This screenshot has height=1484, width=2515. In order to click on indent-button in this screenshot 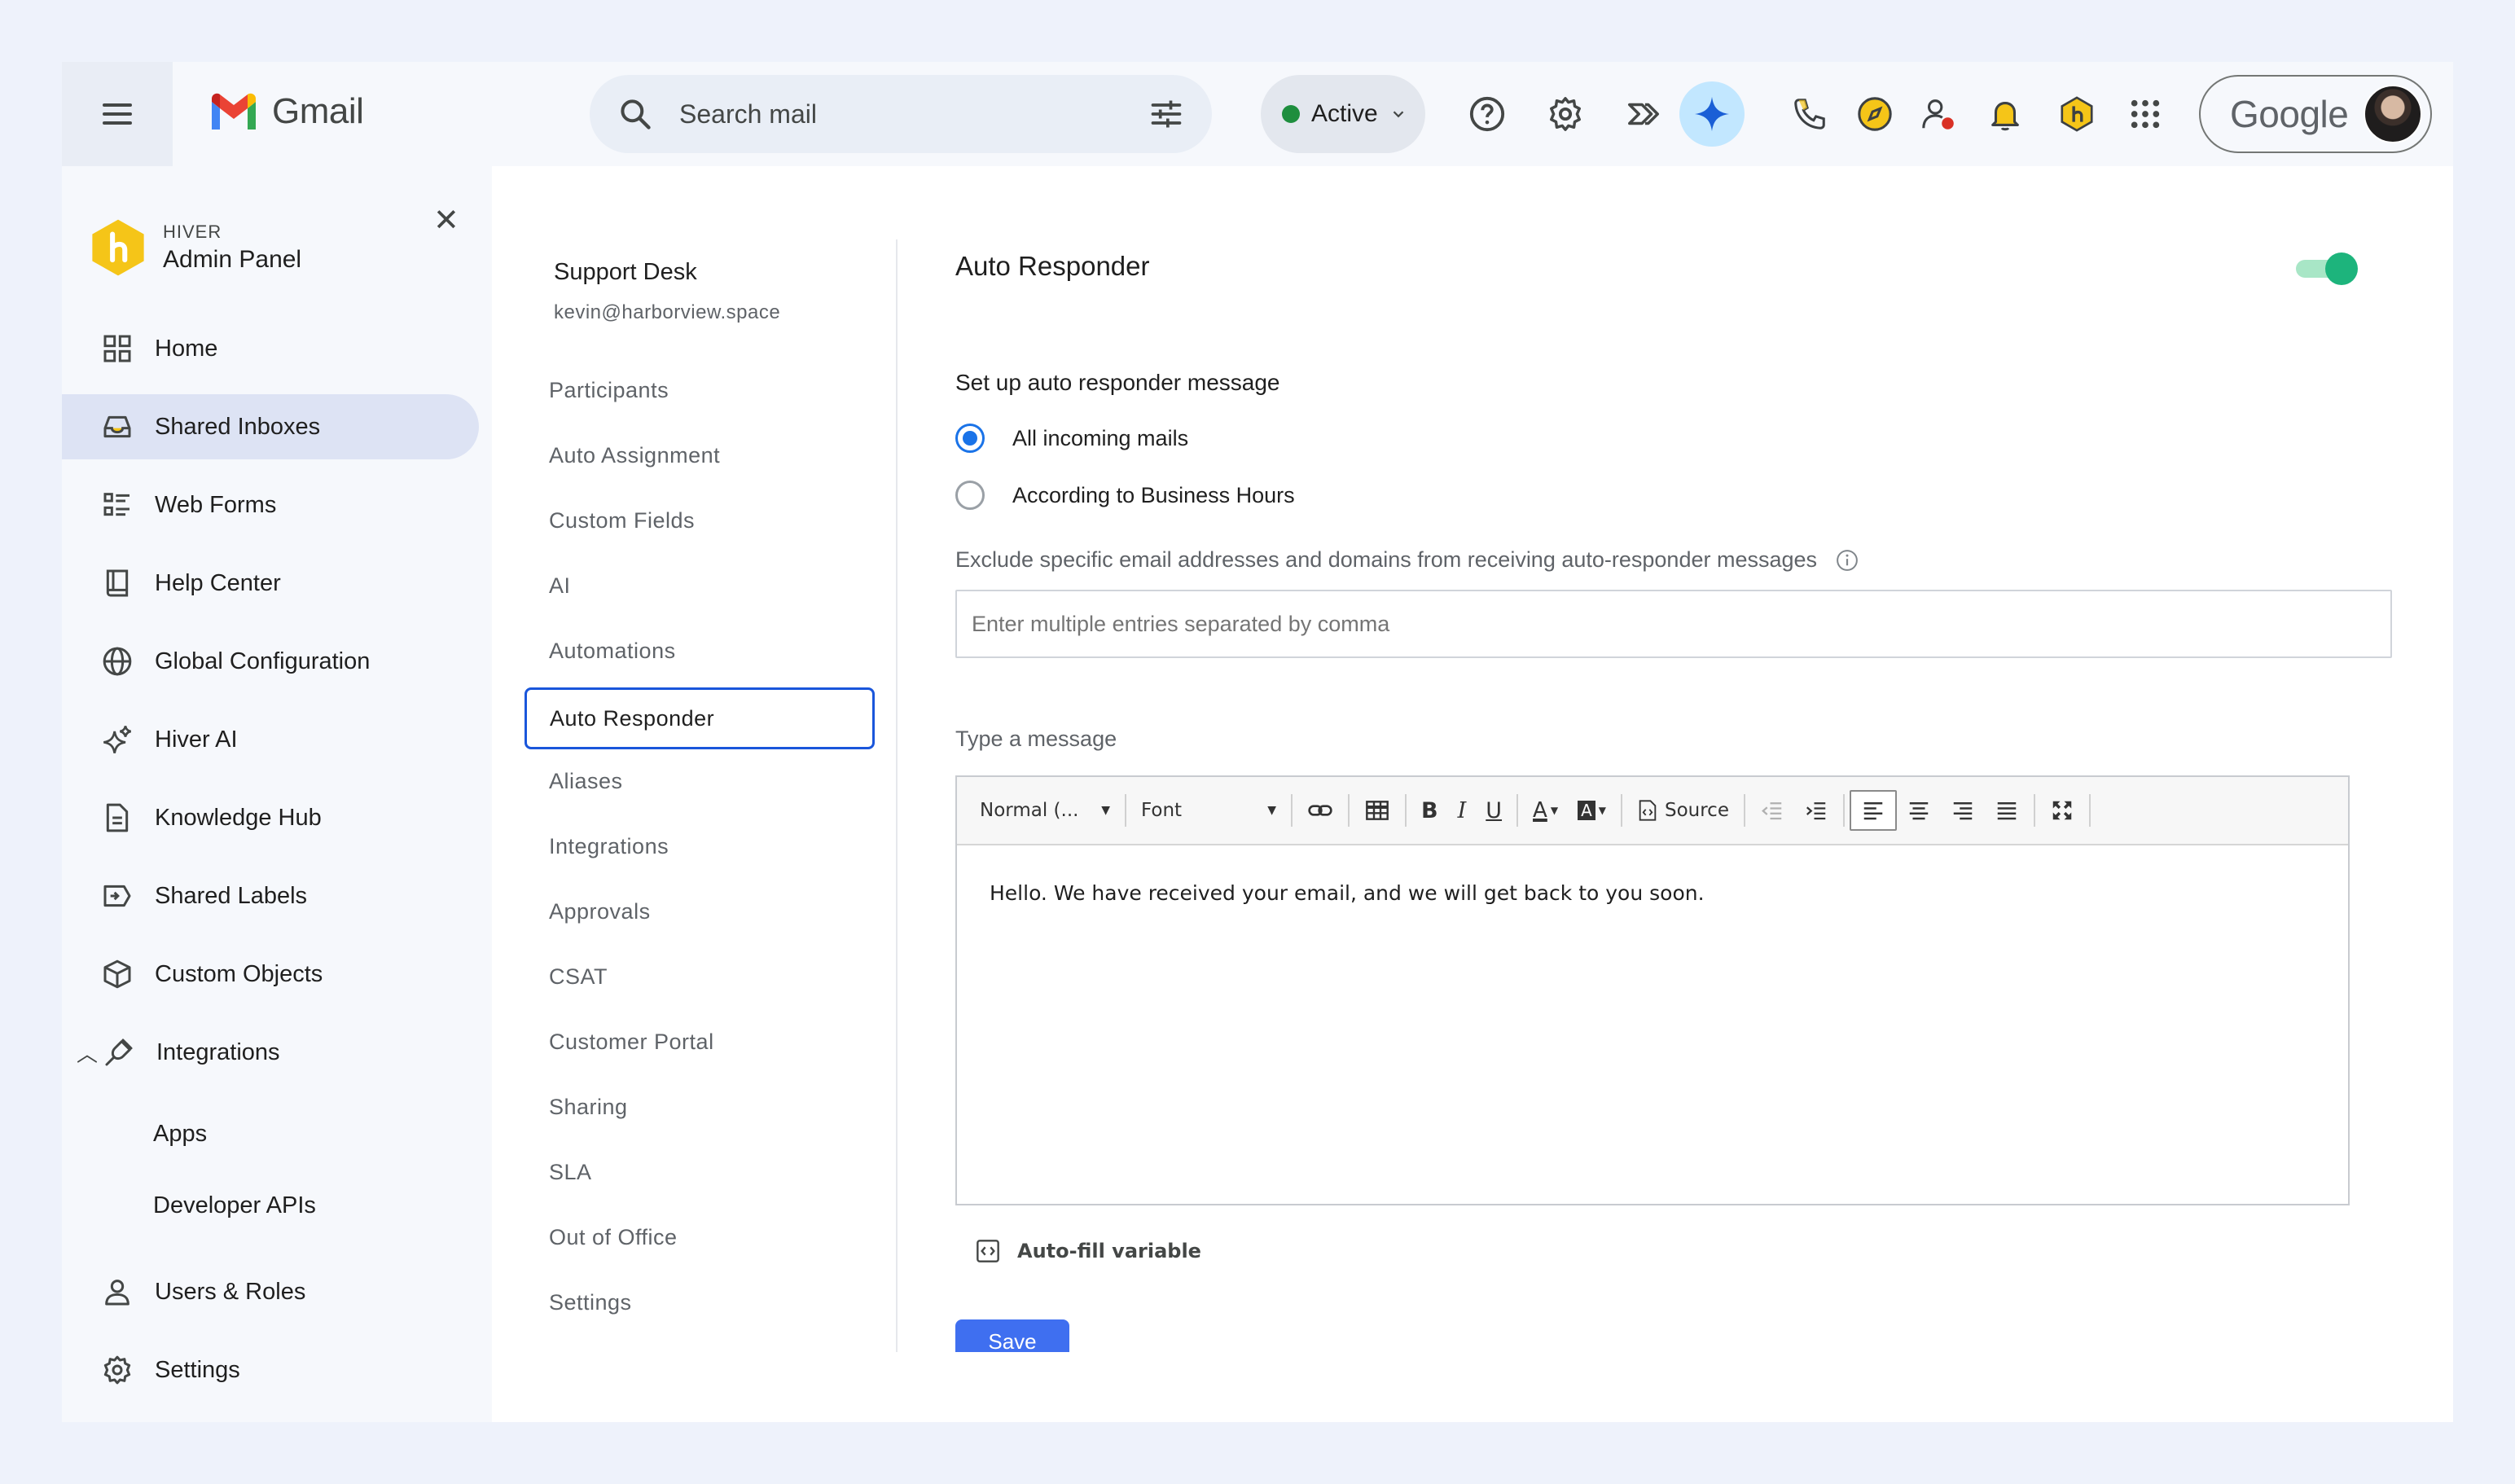, I will do `click(1816, 810)`.